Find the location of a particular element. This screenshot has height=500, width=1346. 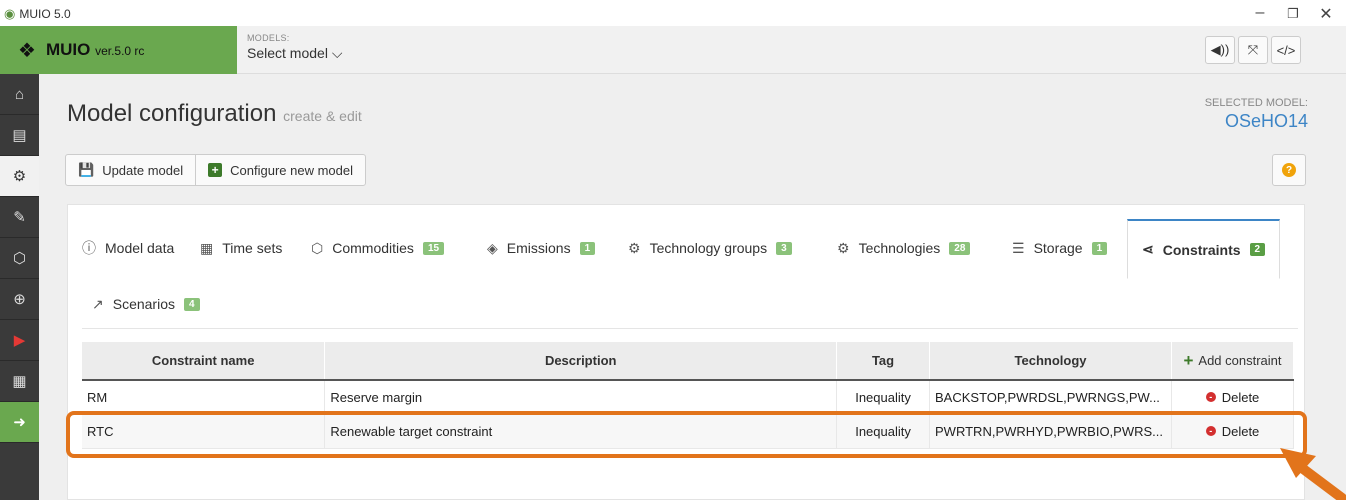

brand-logo-icon: ❖ is located at coordinates (27, 50).